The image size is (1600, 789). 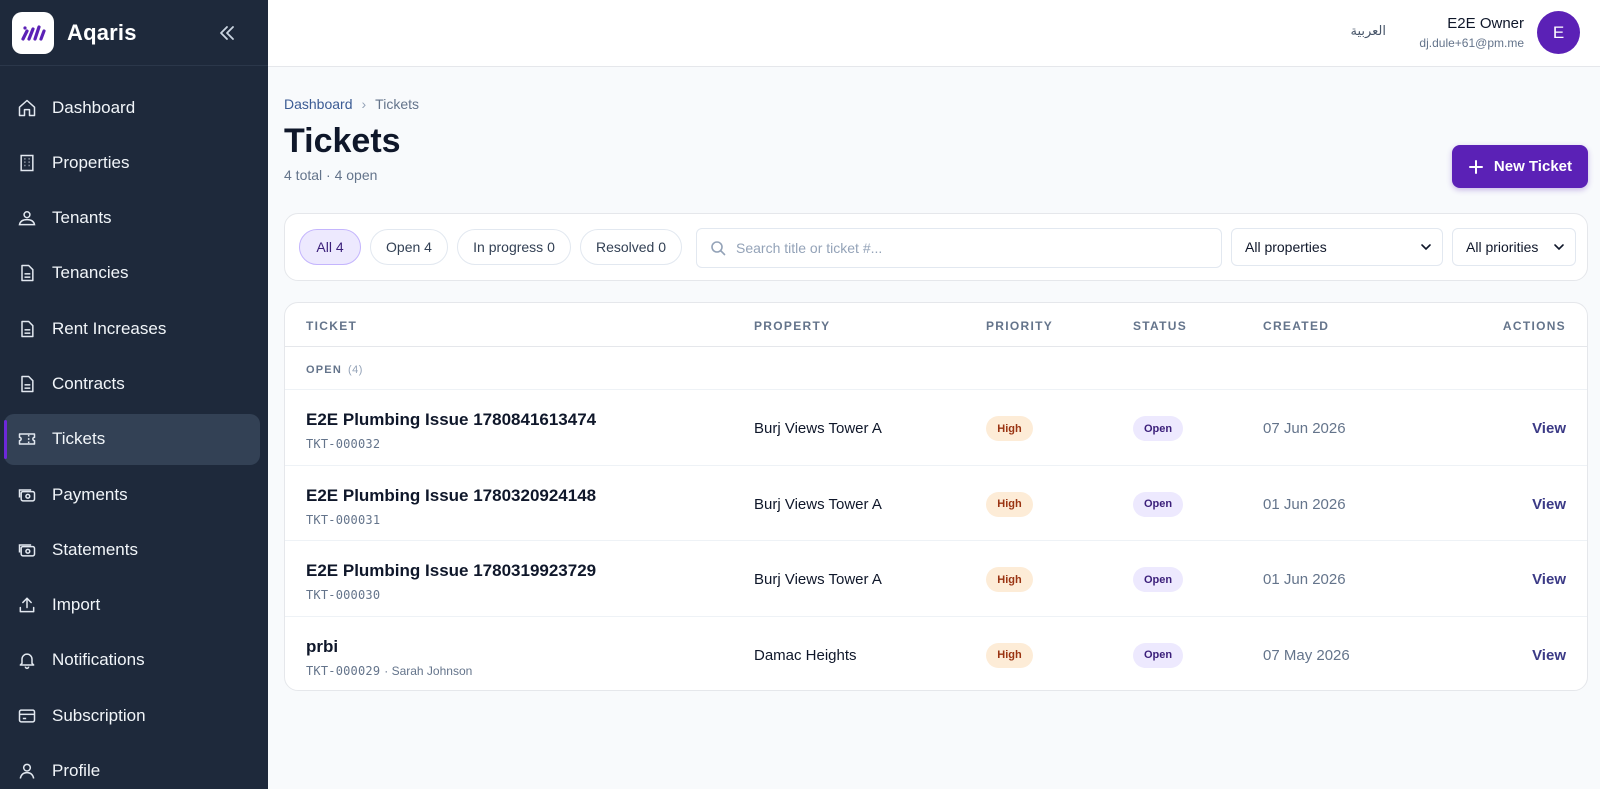 What do you see at coordinates (322, 647) in the screenshot?
I see `ticket-title: prbi` at bounding box center [322, 647].